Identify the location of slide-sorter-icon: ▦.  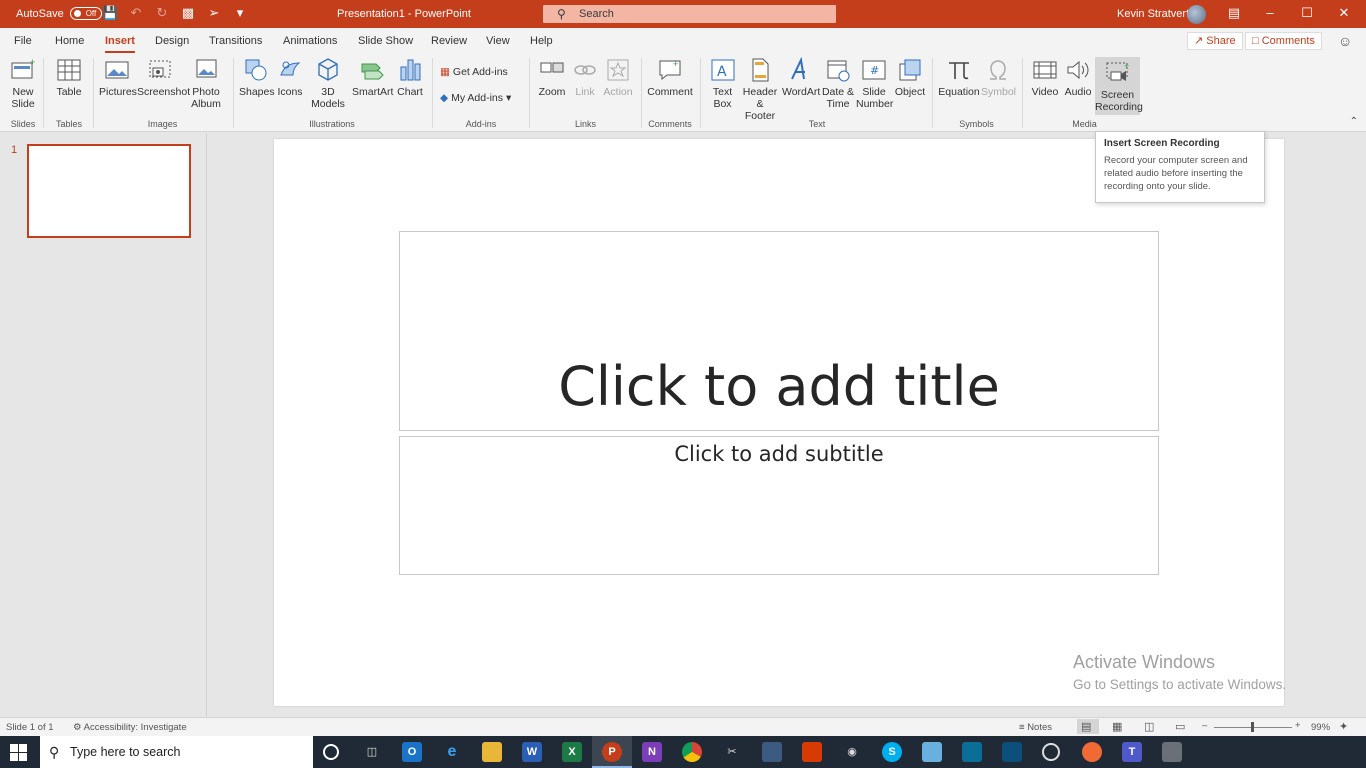
(1117, 726).